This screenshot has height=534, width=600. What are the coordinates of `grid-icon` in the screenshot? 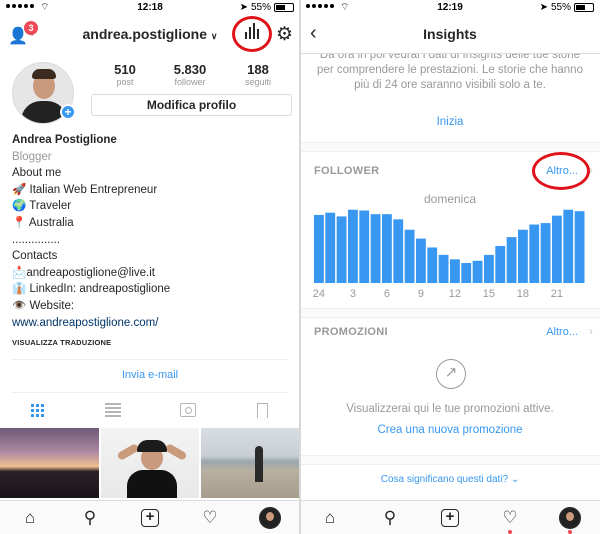 It's located at (37, 410).